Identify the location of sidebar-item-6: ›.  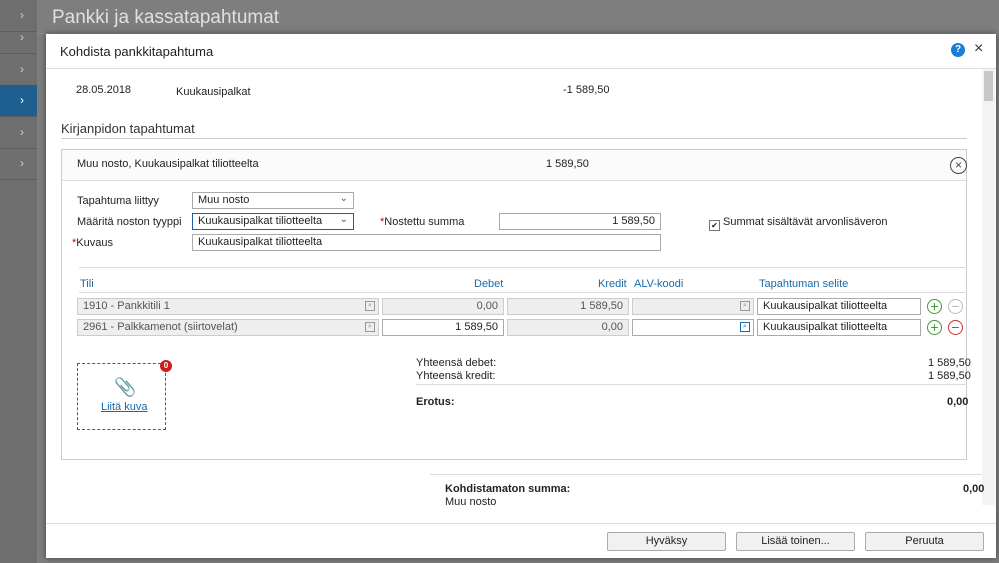
(18, 164).